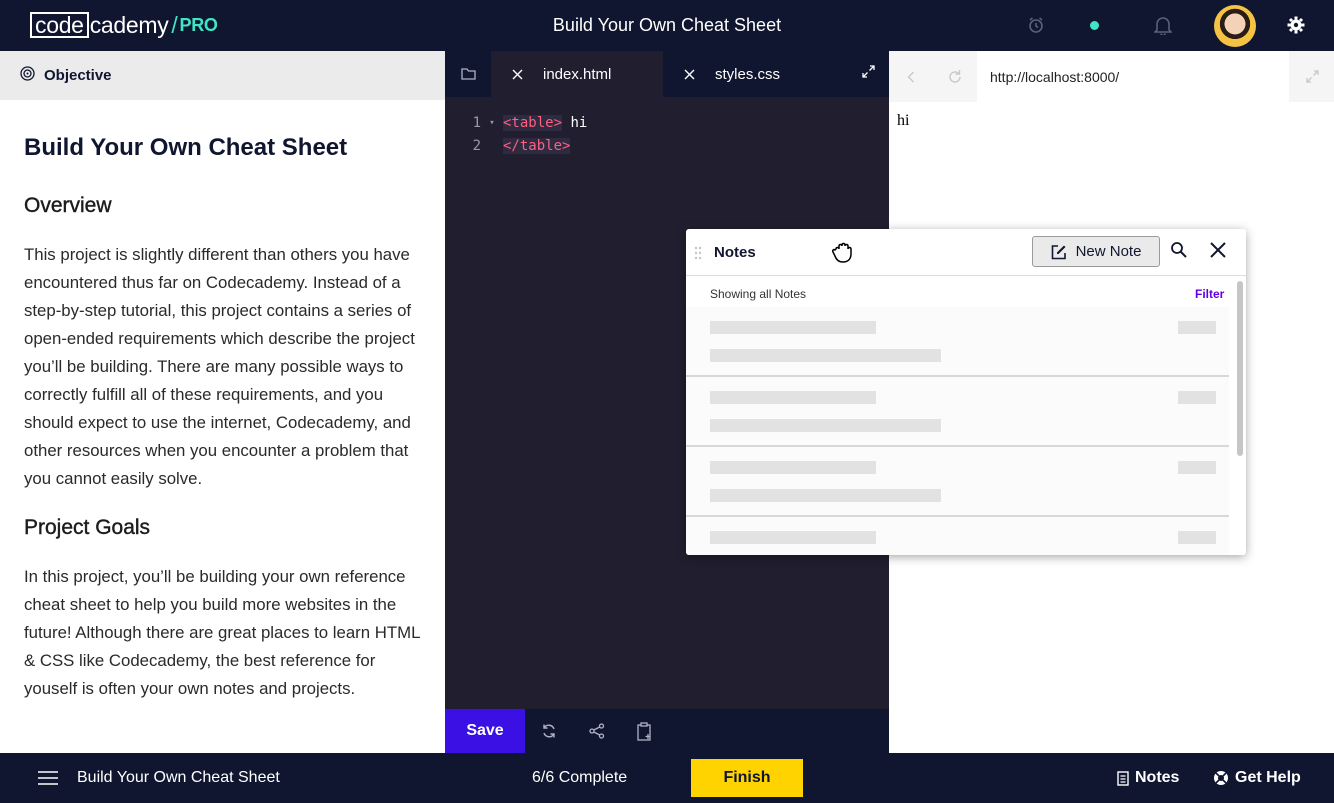 The image size is (1334, 803). What do you see at coordinates (966, 252) in the screenshot?
I see `notes-header: Notes New Note` at bounding box center [966, 252].